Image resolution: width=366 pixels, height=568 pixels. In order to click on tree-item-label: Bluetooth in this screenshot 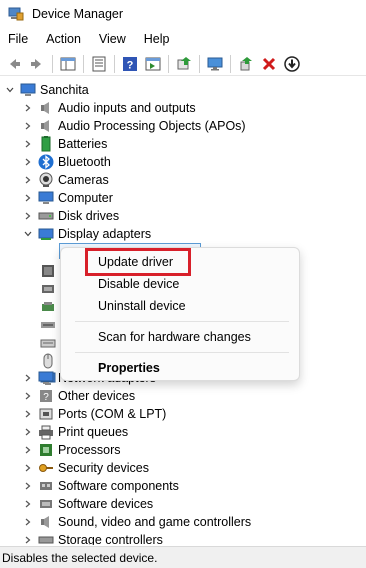, I will do `click(84, 162)`.